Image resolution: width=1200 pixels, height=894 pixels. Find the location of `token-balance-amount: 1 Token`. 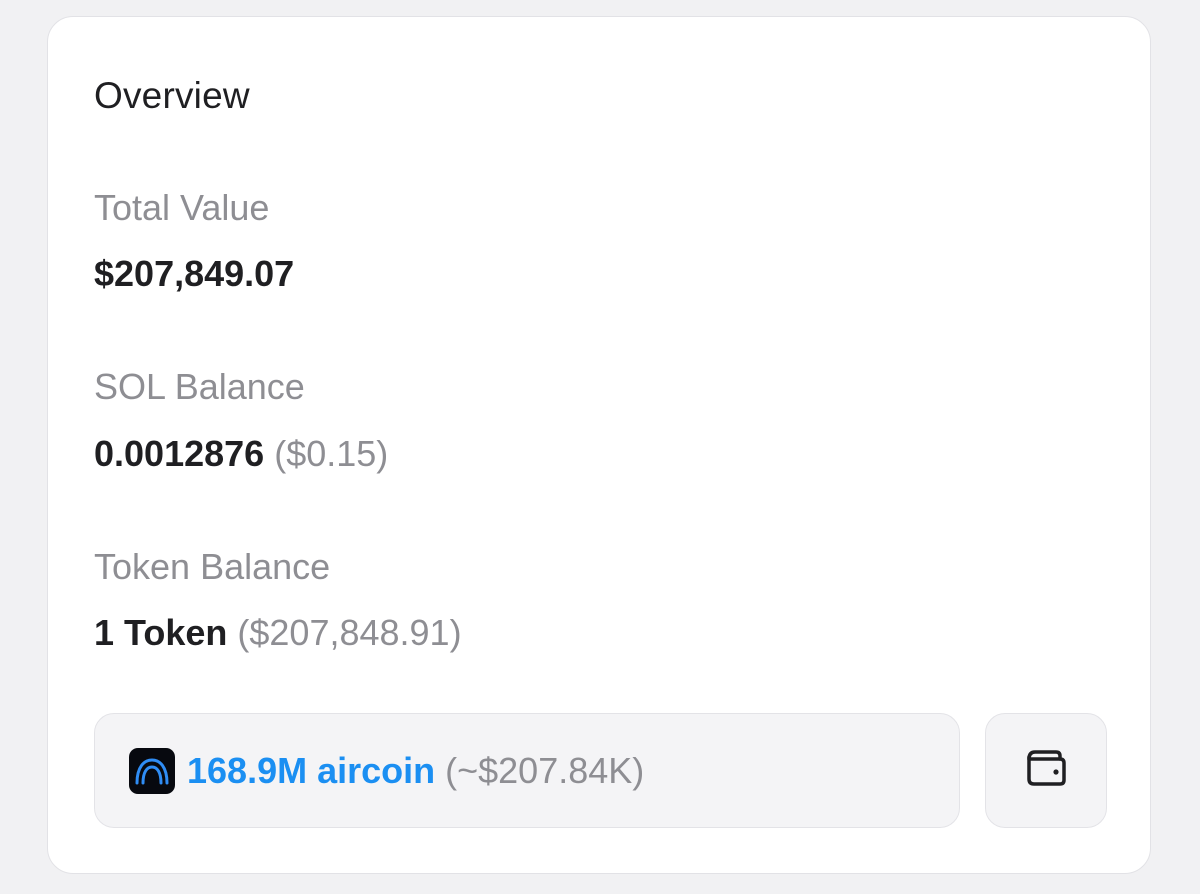

token-balance-amount: 1 Token is located at coordinates (161, 632).